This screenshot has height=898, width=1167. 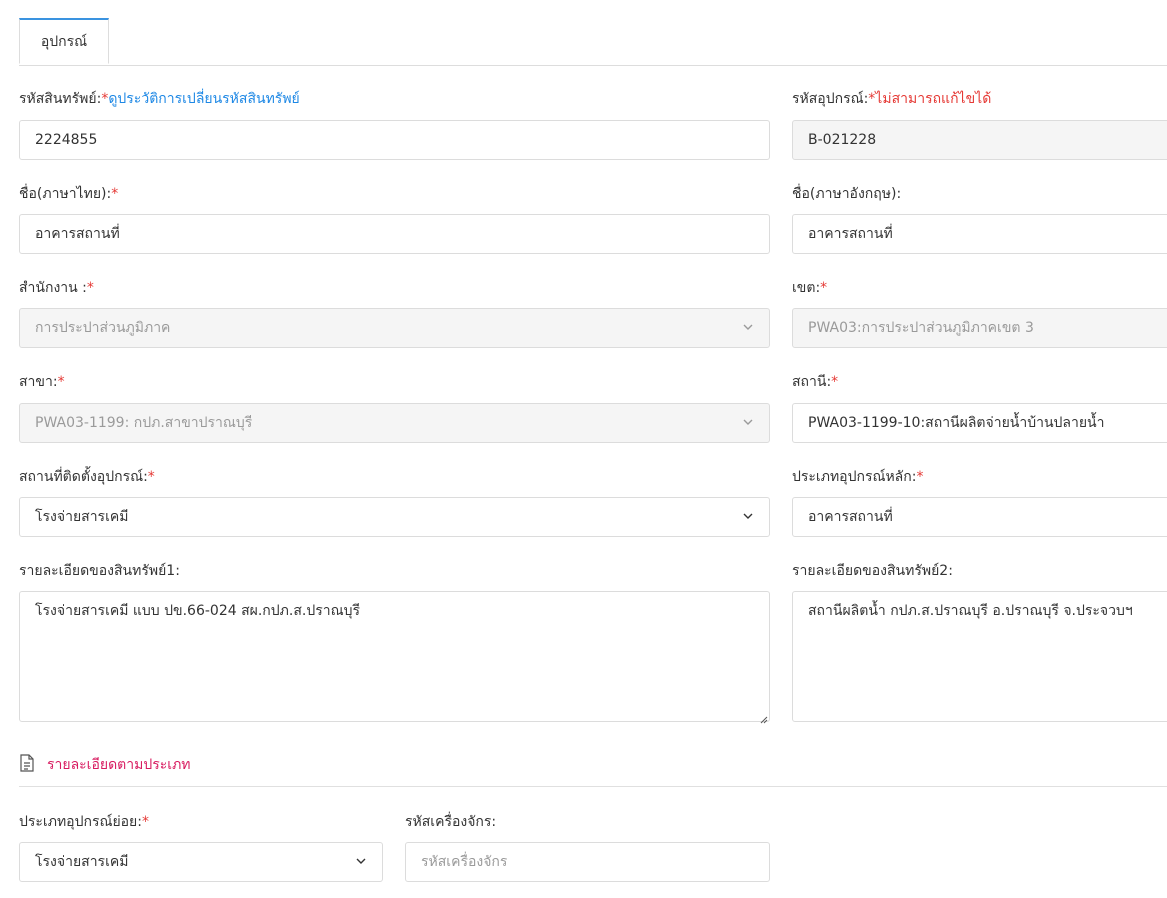 I want to click on machine-code-label-text: รหัสเครื่องจักร:, so click(x=451, y=822).